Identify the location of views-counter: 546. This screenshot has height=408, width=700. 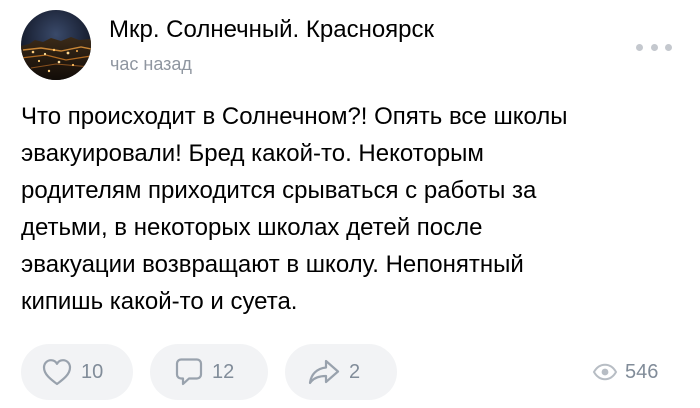
(625, 372).